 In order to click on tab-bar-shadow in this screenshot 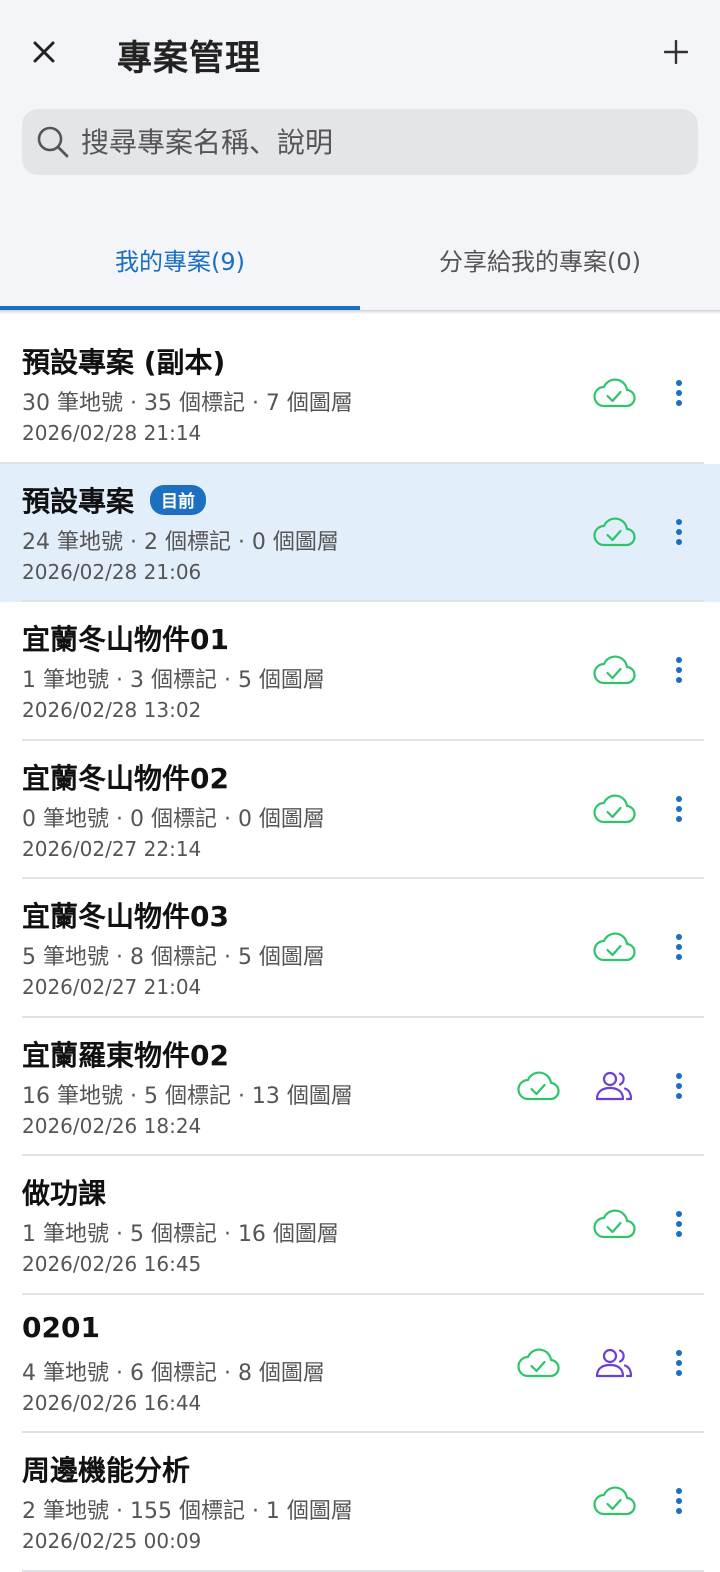, I will do `click(360, 312)`.